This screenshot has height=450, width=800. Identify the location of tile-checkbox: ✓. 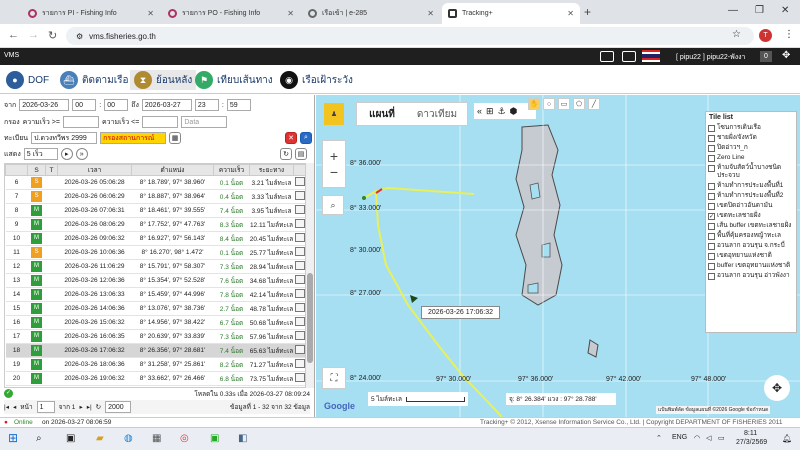
(711, 216).